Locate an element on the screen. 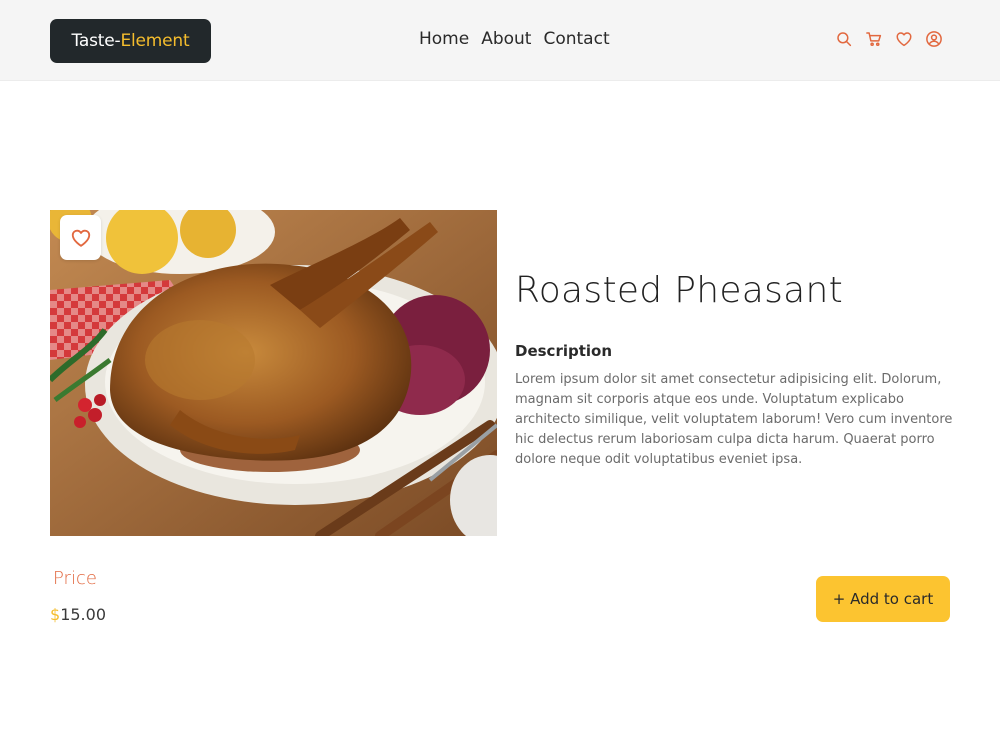  nav-contact-link: Contact is located at coordinates (576, 40).